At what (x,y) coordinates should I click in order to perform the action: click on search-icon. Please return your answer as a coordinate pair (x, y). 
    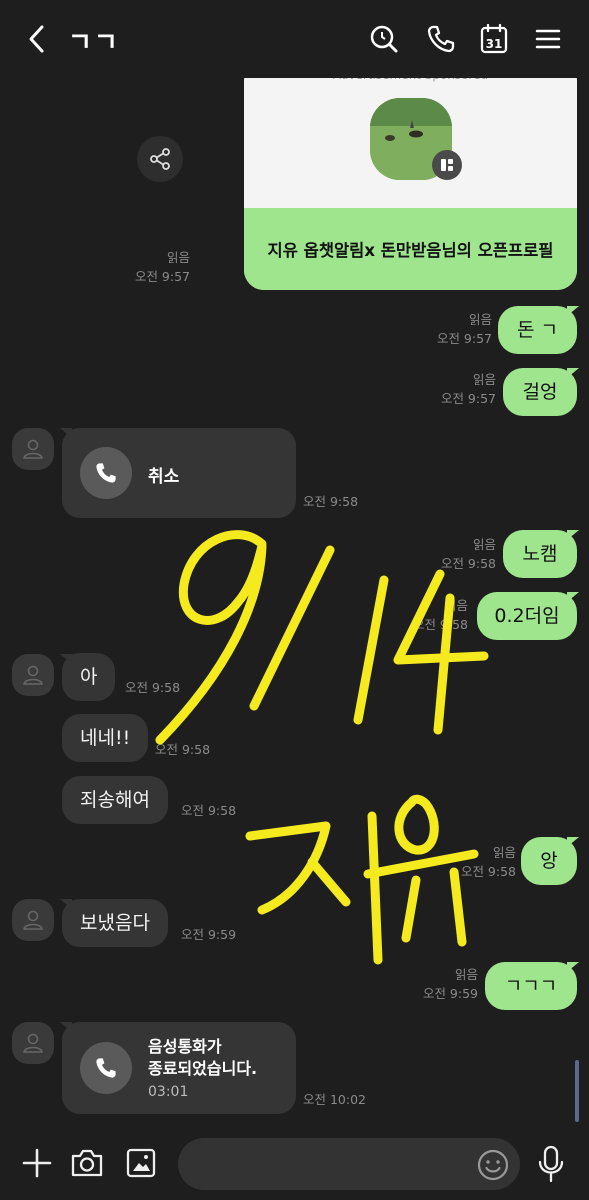
    Looking at the image, I should click on (384, 39).